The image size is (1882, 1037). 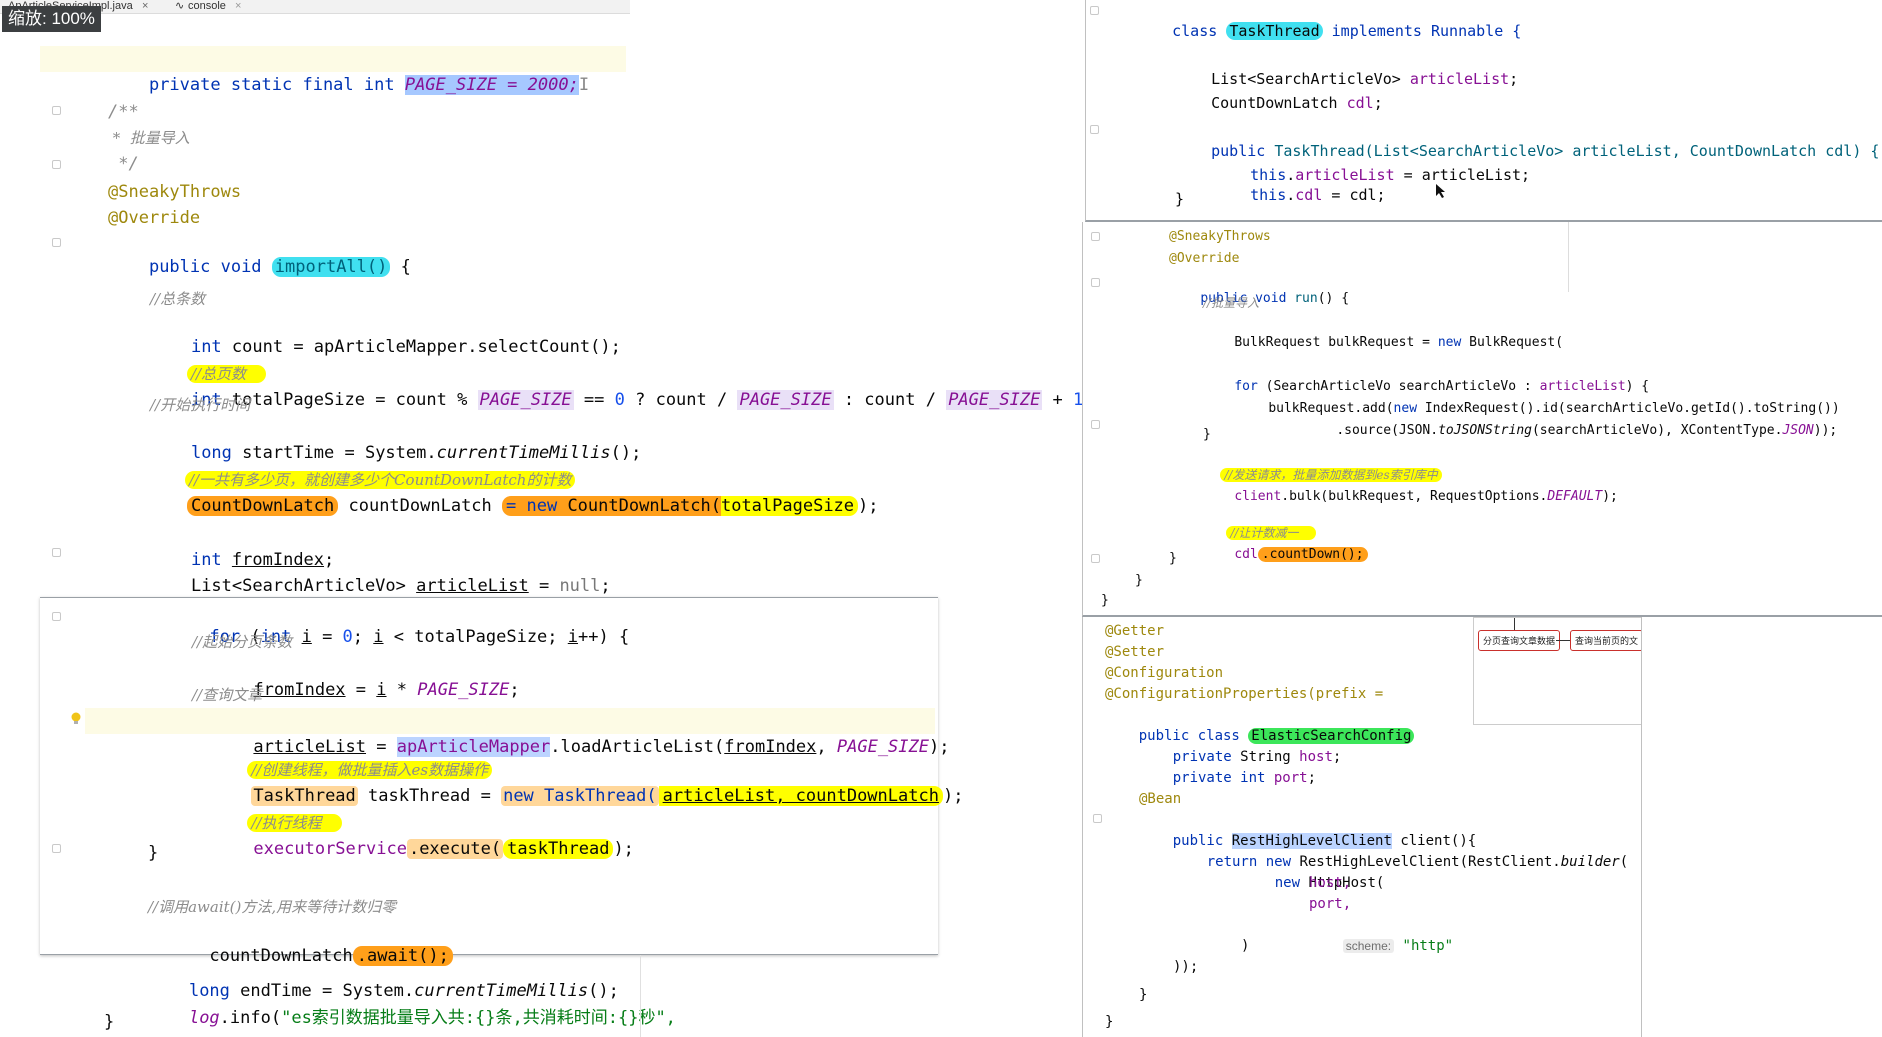 I want to click on arg-host: host,, so click(x=1330, y=883).